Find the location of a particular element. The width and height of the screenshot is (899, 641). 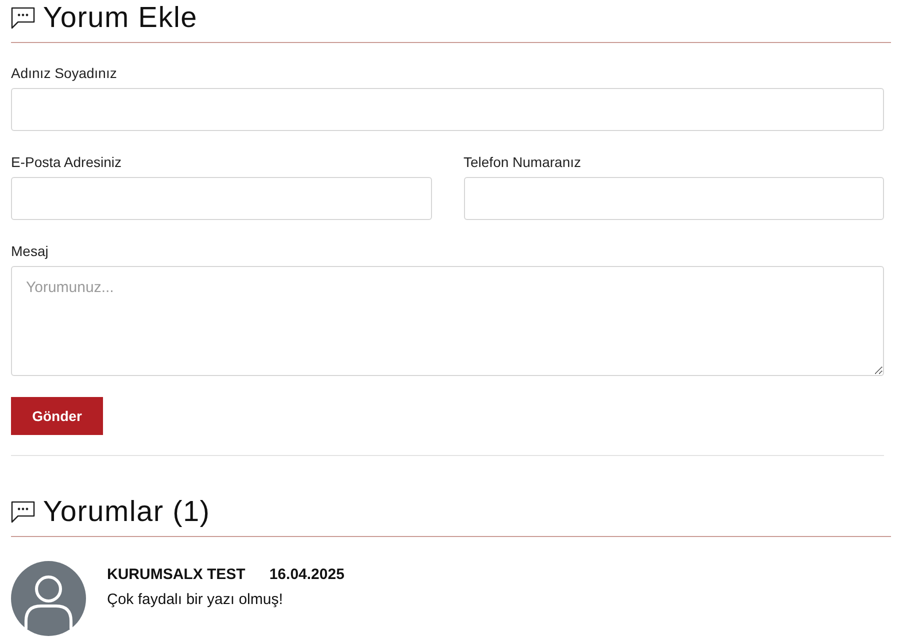

comment-date: 16.04.2025 is located at coordinates (306, 575).